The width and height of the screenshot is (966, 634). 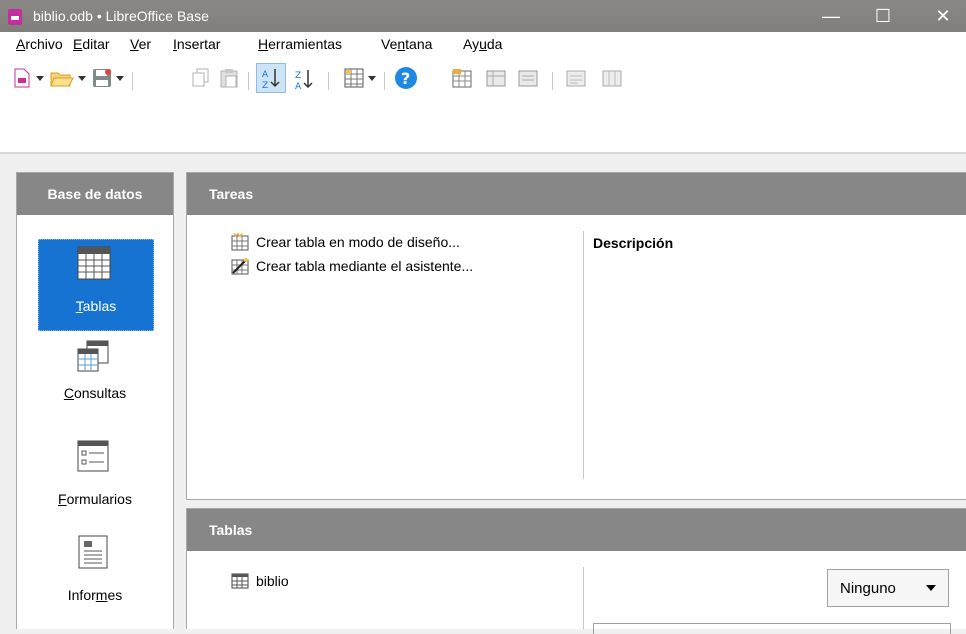 What do you see at coordinates (93, 552) in the screenshot?
I see `report-icon` at bounding box center [93, 552].